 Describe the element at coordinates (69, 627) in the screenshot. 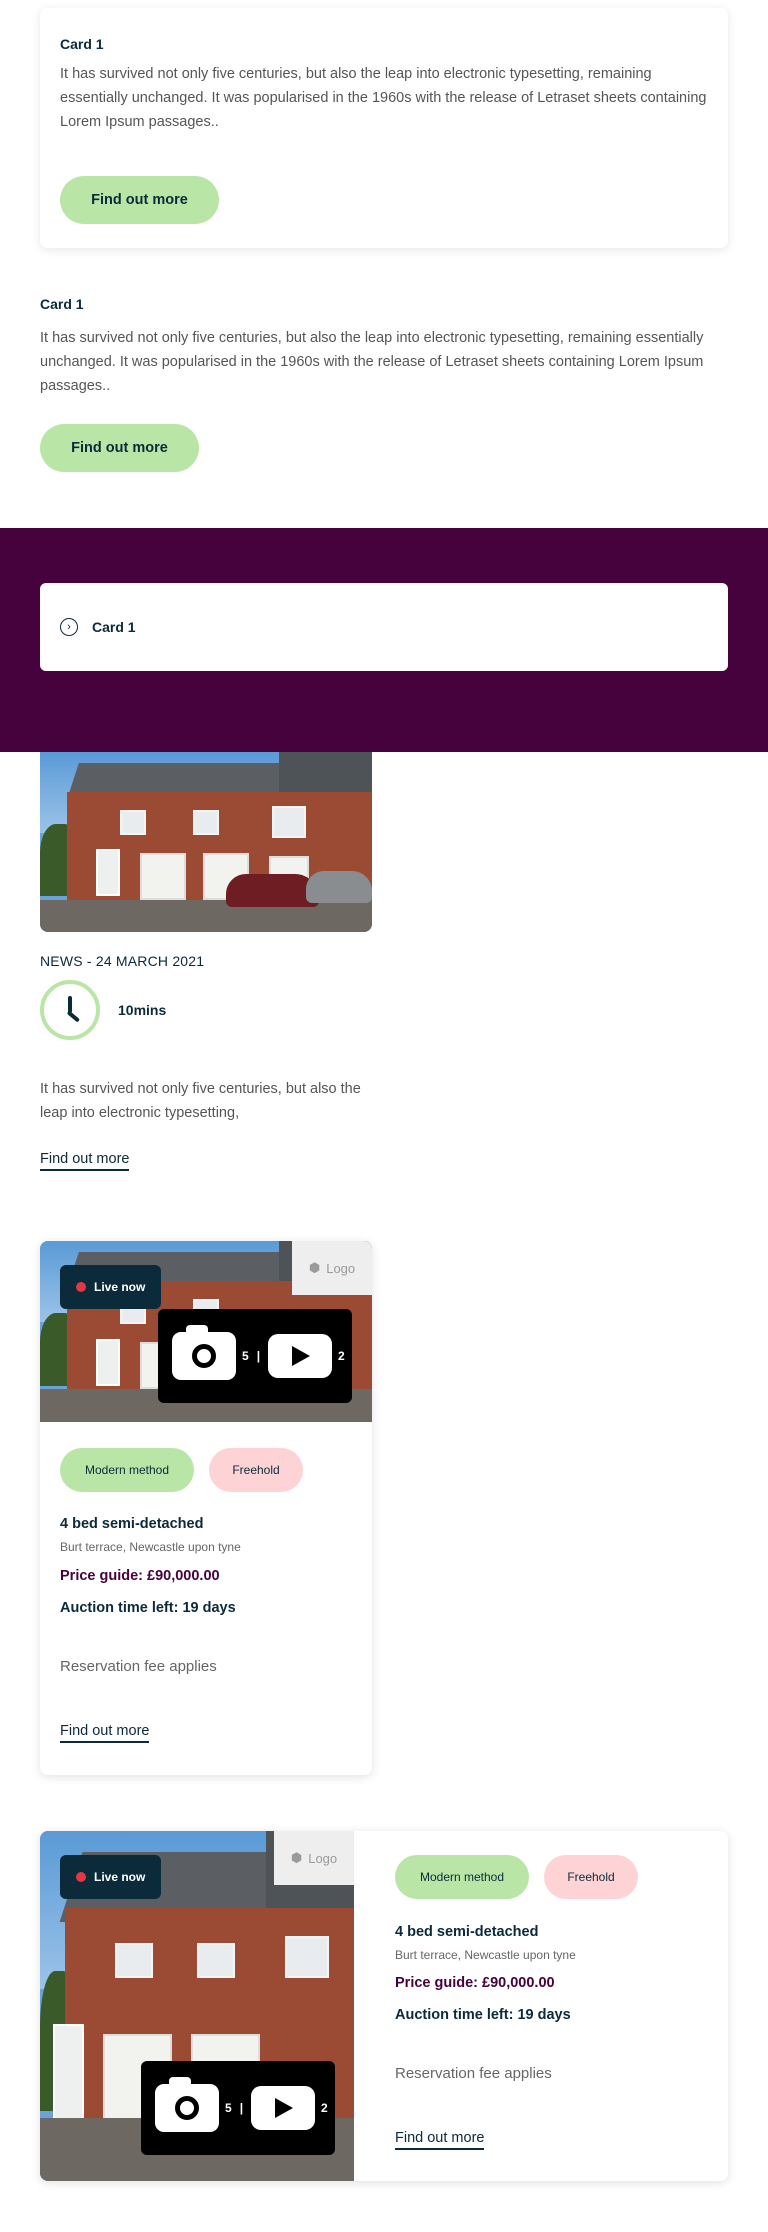

I see `chevron-circle-icon: ›` at that location.